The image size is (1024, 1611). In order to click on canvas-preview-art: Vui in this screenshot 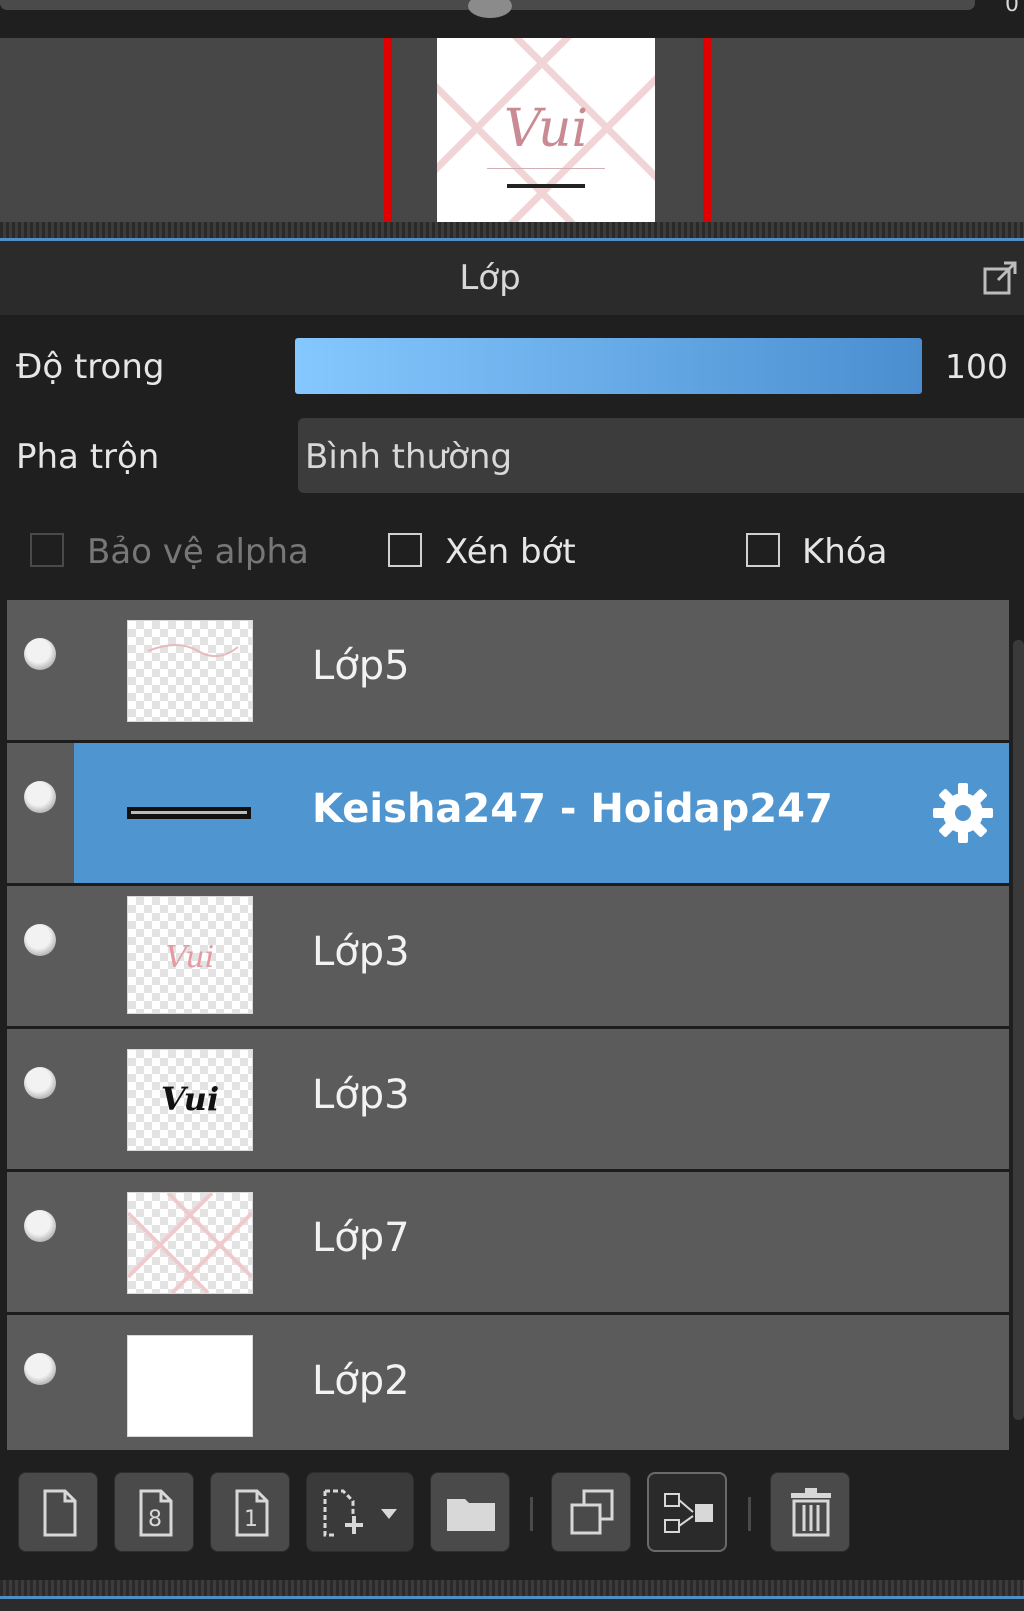, I will do `click(546, 131)`.